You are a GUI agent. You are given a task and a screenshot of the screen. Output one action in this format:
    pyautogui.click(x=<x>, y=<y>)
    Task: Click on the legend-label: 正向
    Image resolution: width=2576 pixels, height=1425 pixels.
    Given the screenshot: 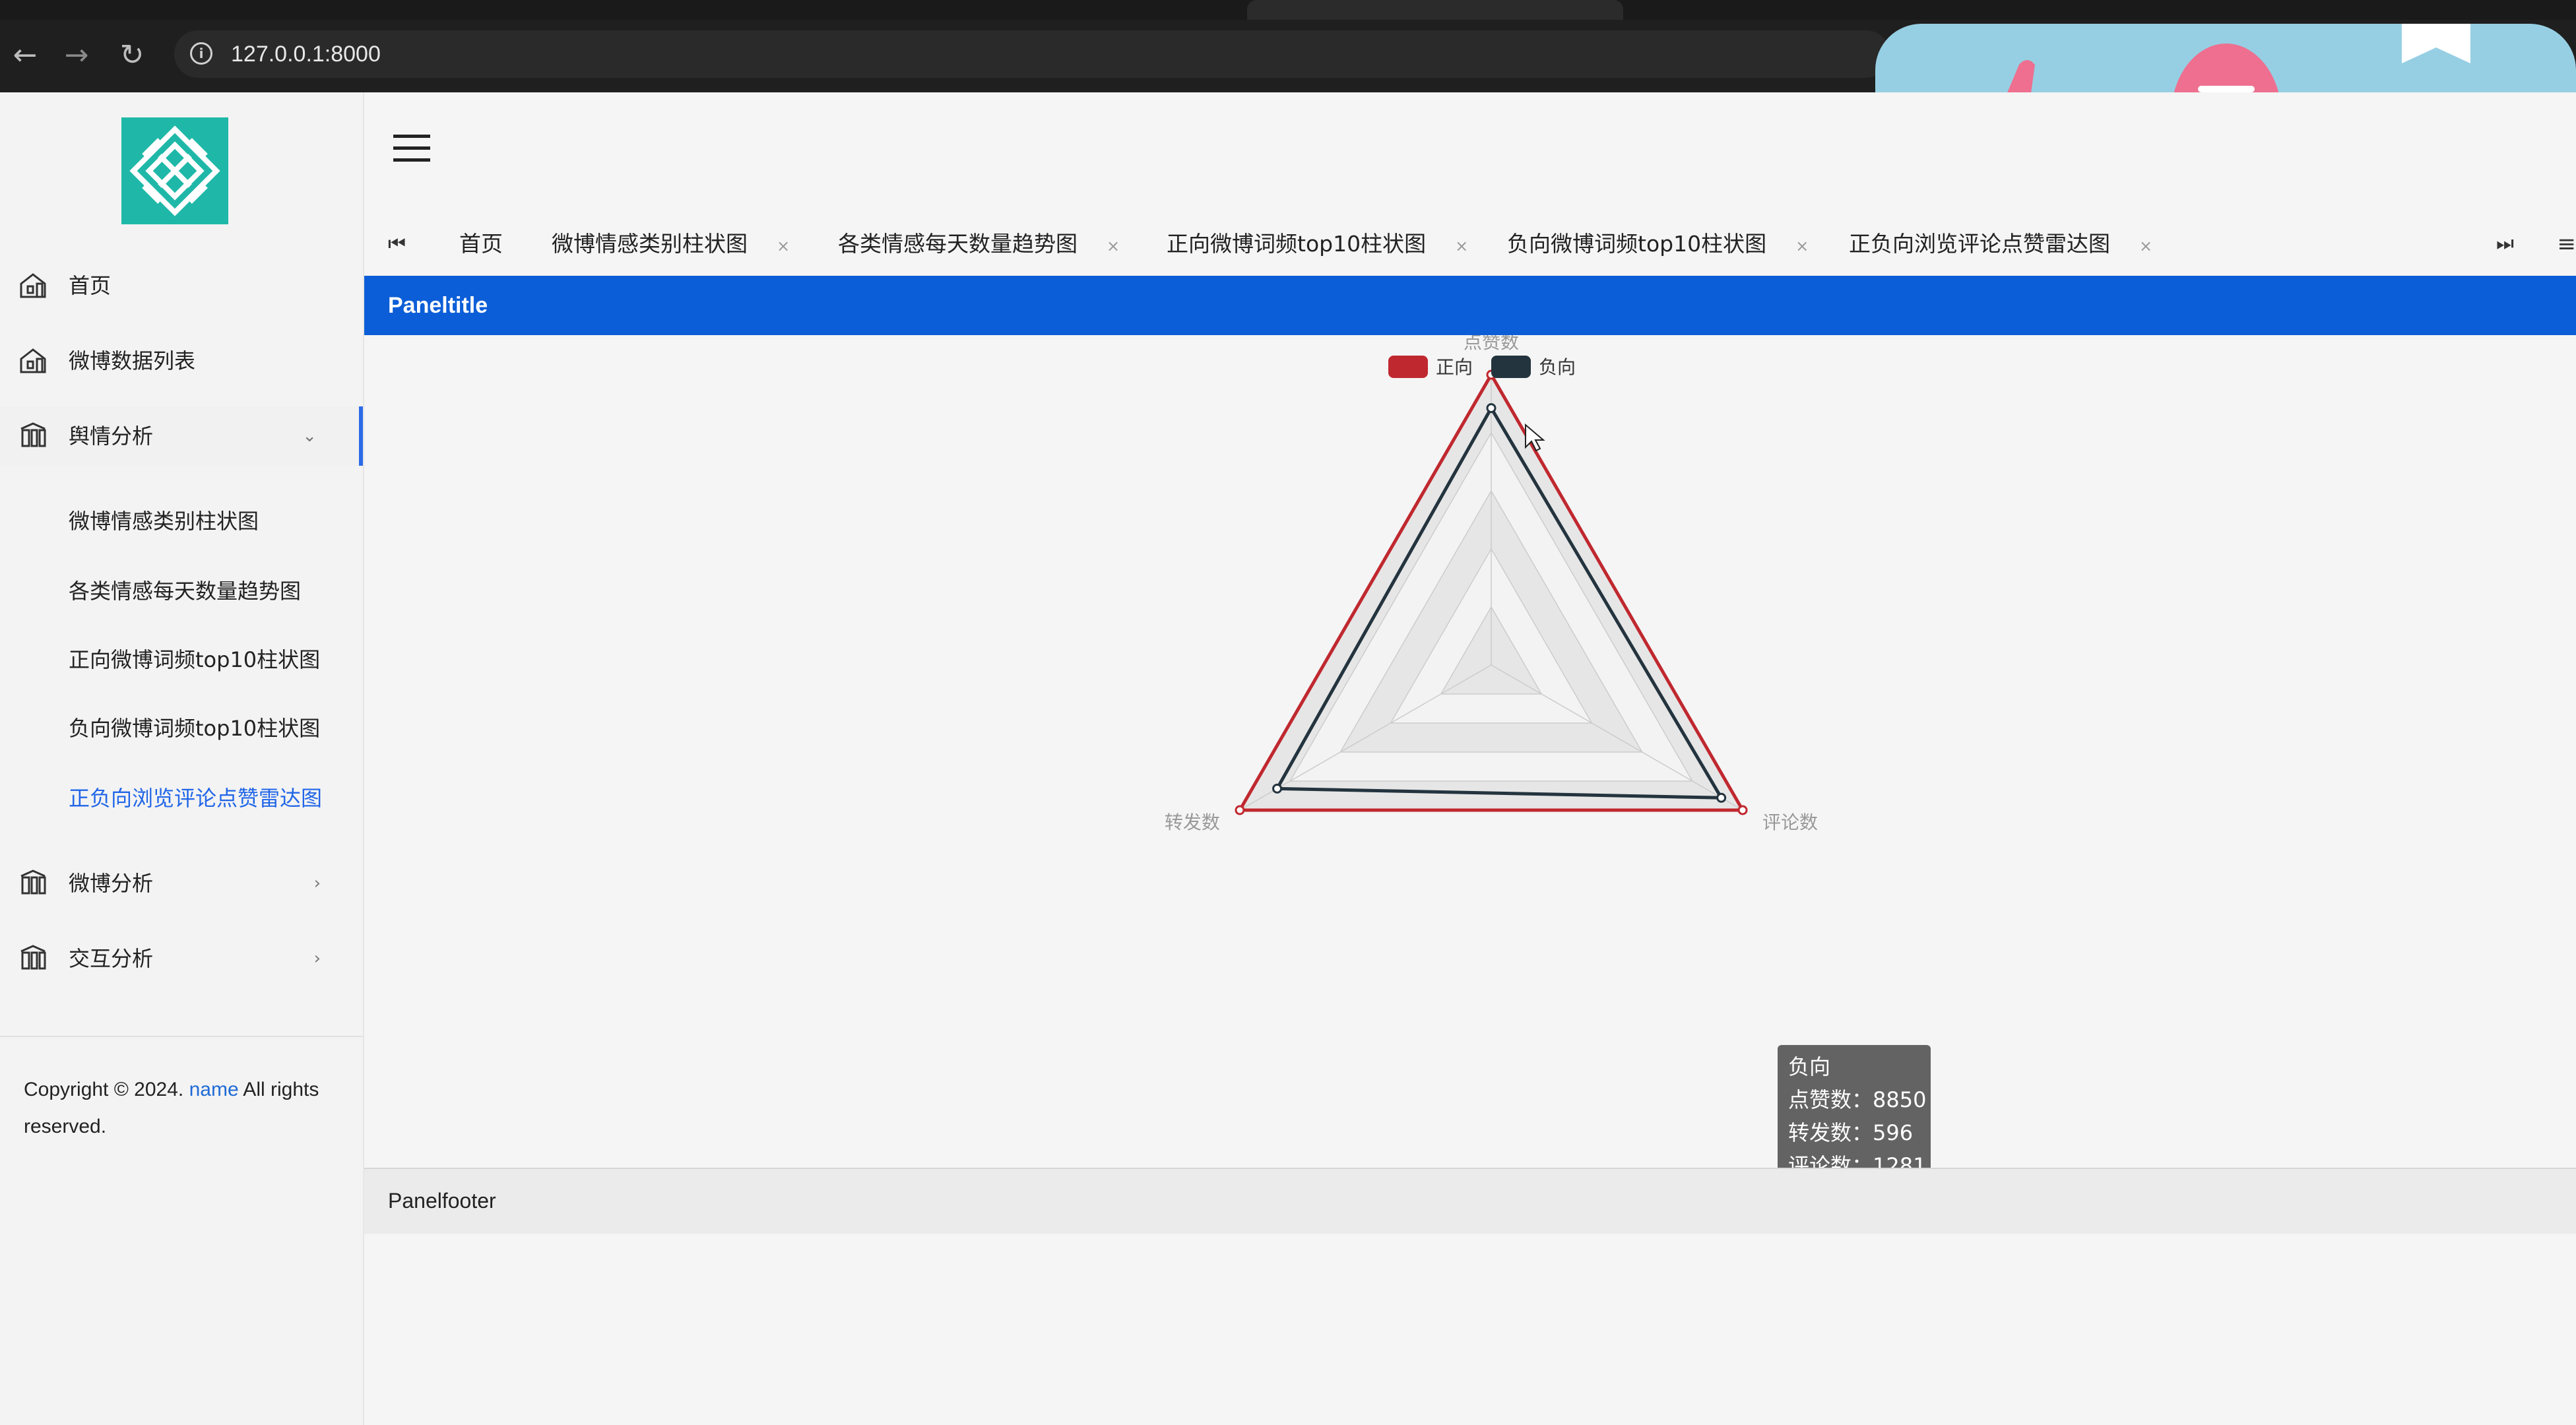 What is the action you would take?
    pyautogui.click(x=1454, y=367)
    